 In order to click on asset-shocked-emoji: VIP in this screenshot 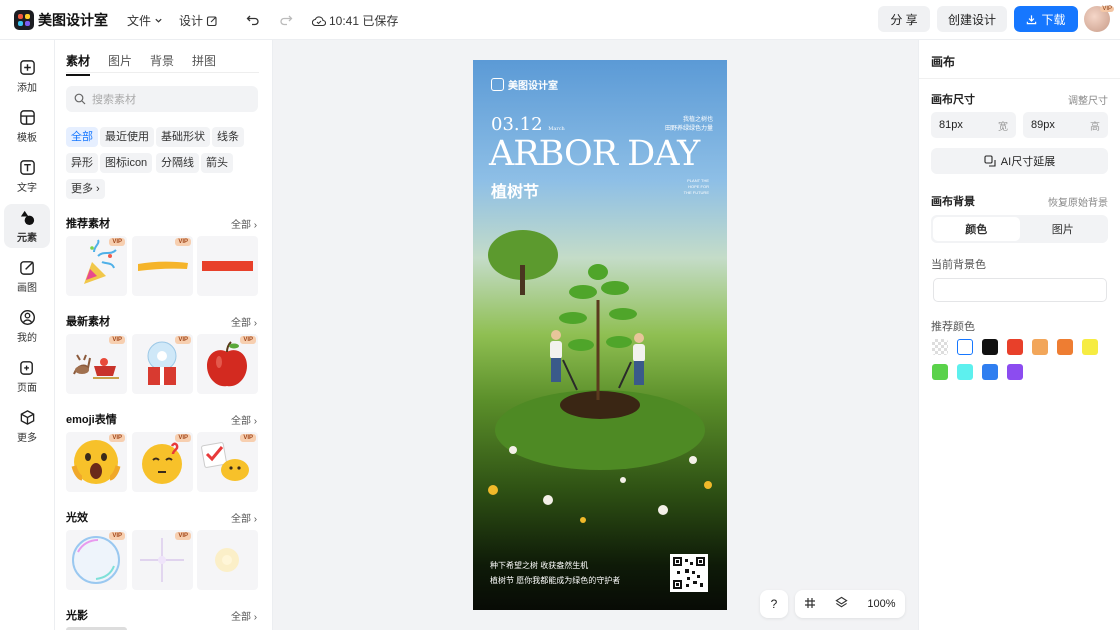, I will do `click(96, 462)`.